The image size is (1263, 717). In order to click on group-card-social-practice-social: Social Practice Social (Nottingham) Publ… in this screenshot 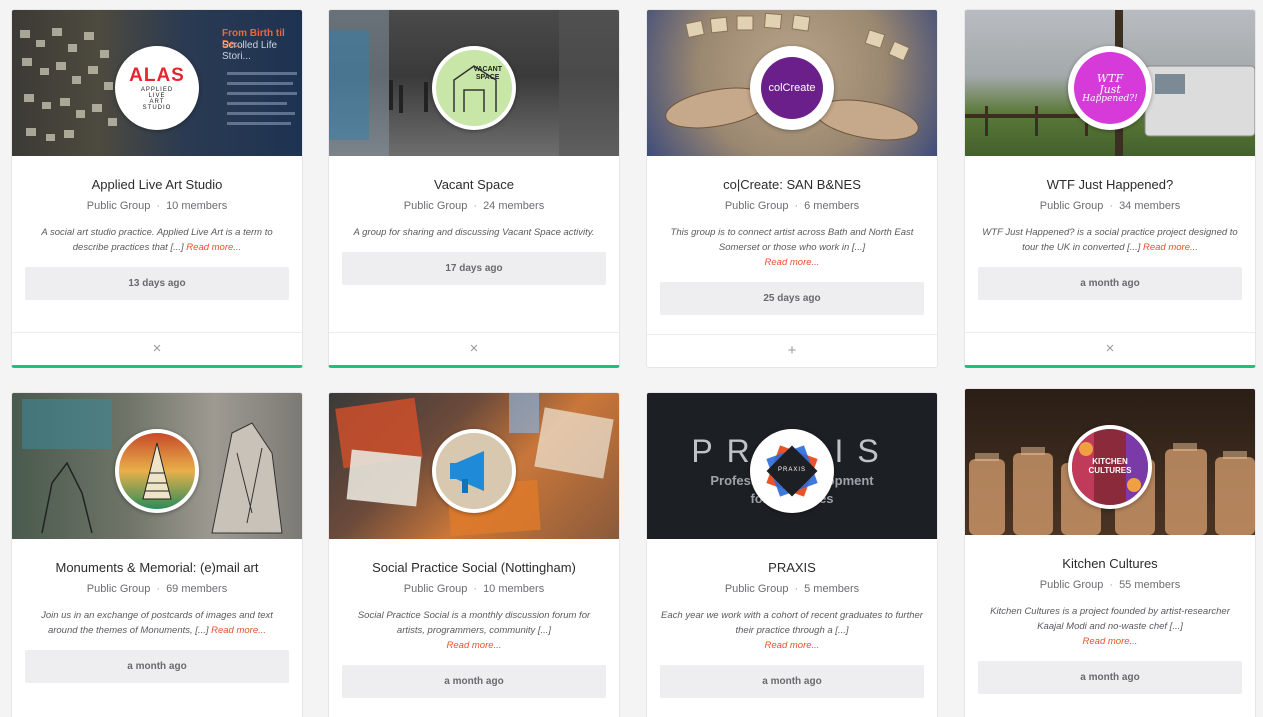, I will do `click(474, 554)`.